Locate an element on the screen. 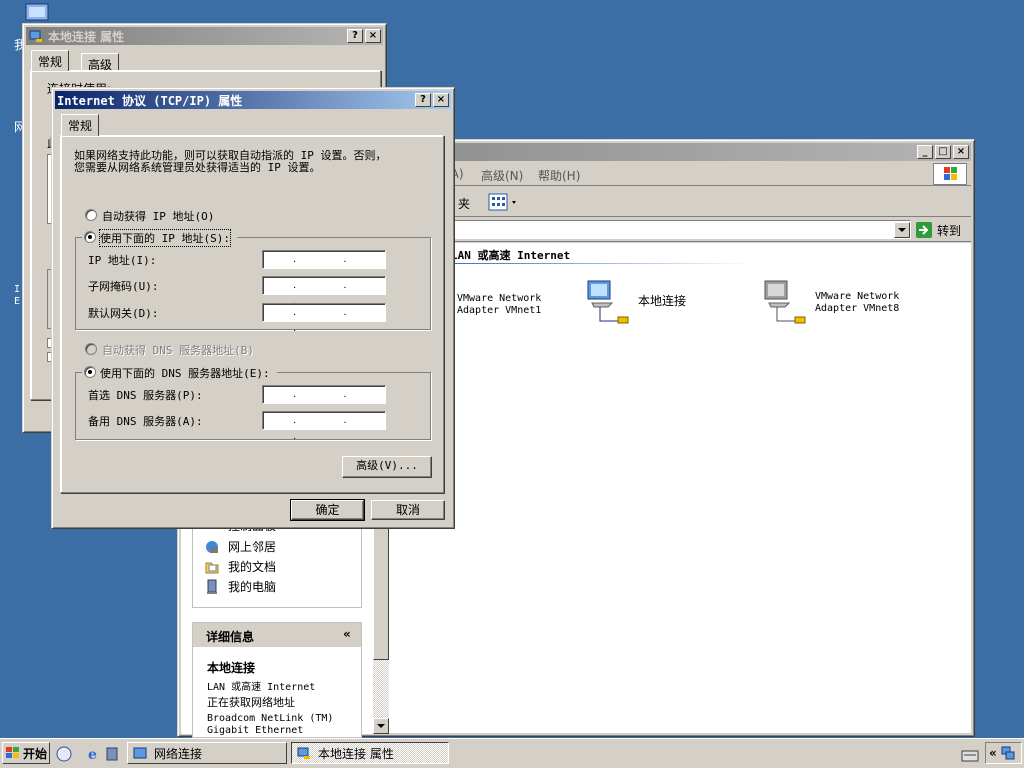 Image resolution: width=1024 pixels, height=768 pixels. use-dns-label: 使用下面的 DNS 服务器地址(E): is located at coordinates (185, 373).